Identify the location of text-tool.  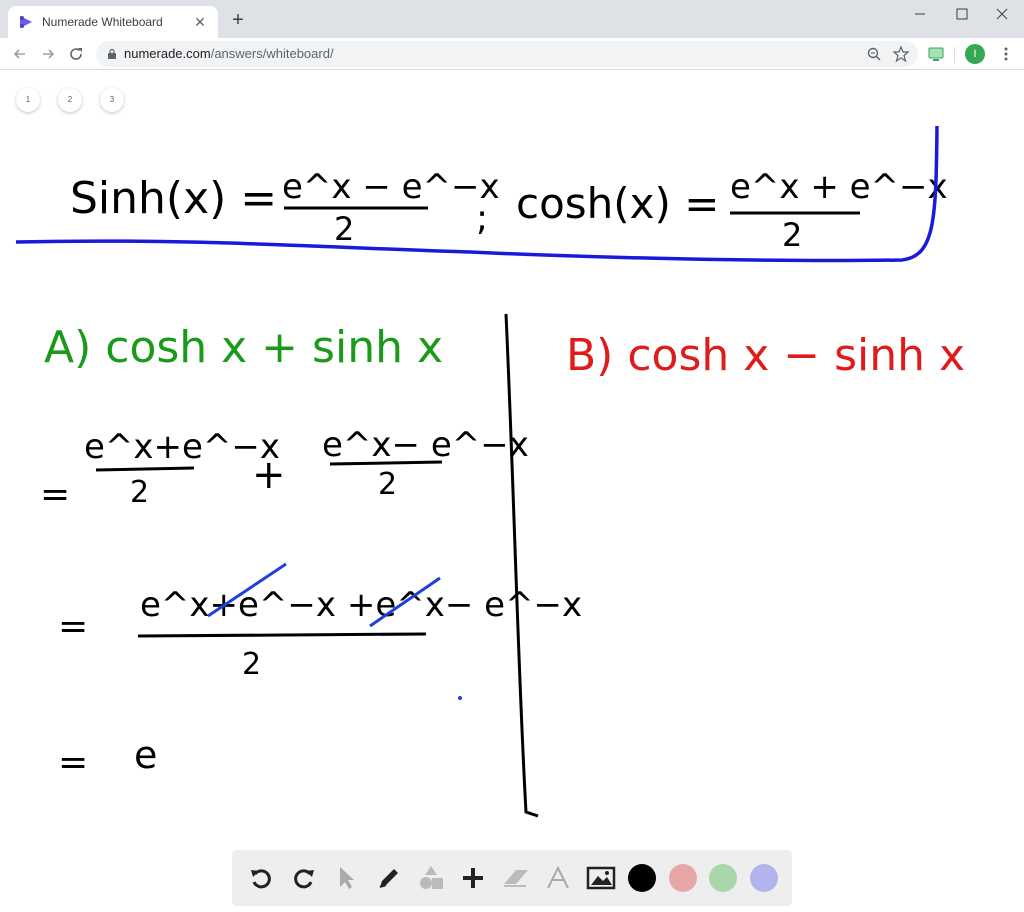
(558, 878).